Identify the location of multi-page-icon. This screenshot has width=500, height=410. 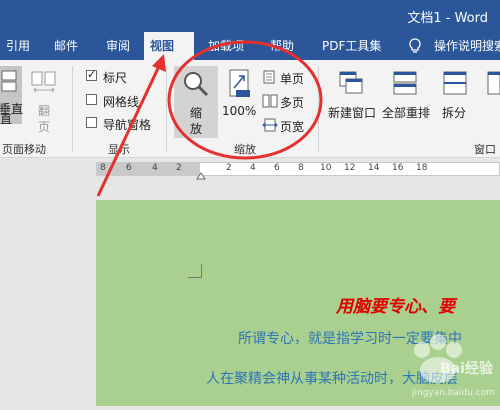
(270, 101).